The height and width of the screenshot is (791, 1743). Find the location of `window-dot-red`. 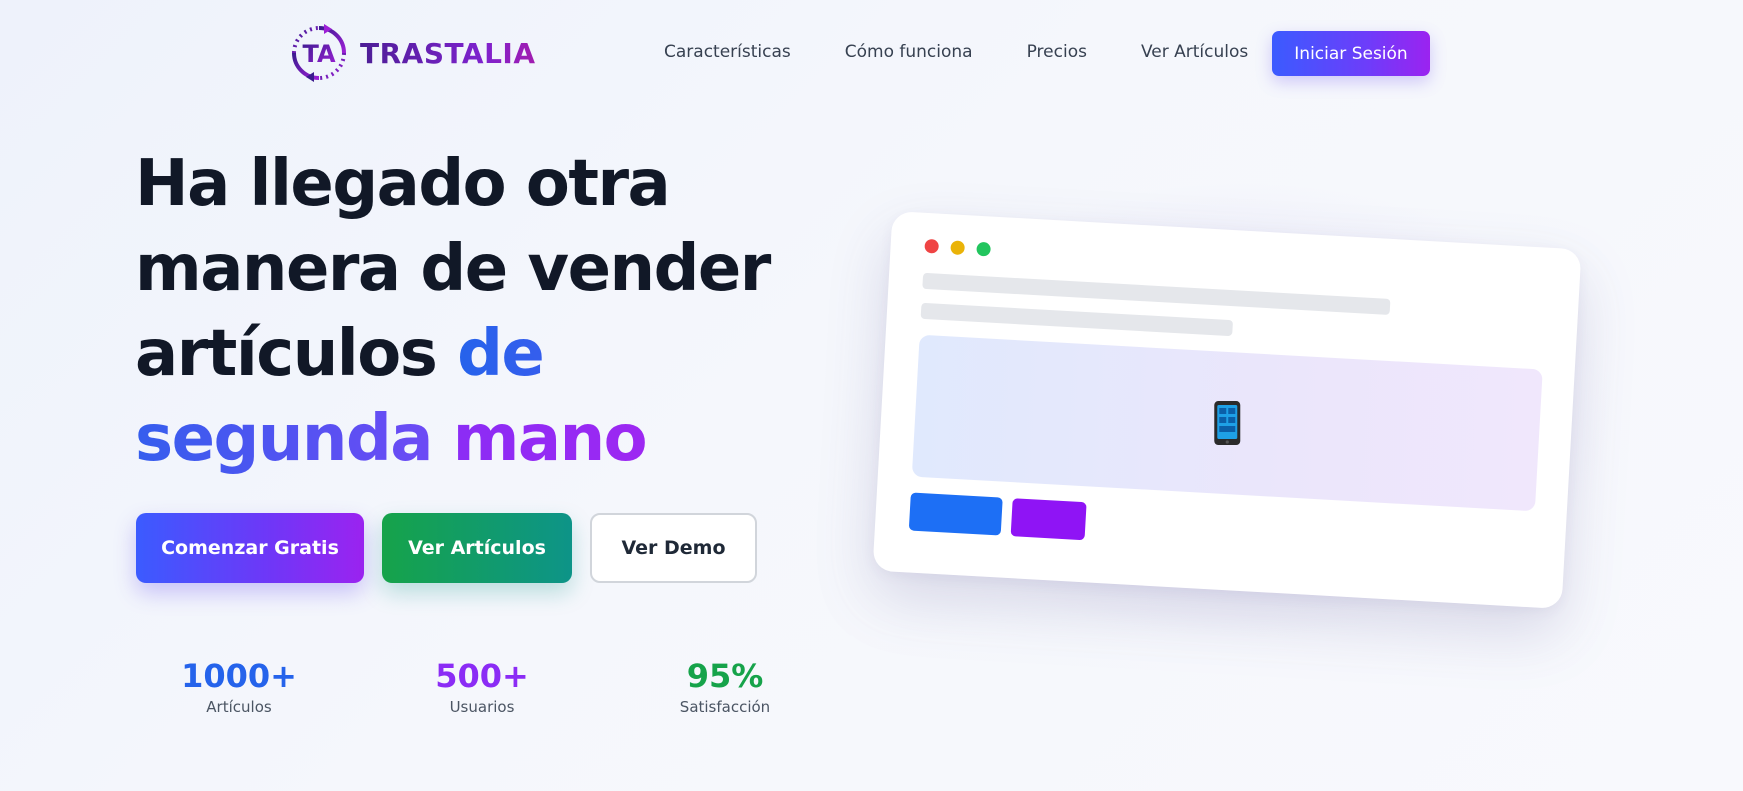

window-dot-red is located at coordinates (932, 246).